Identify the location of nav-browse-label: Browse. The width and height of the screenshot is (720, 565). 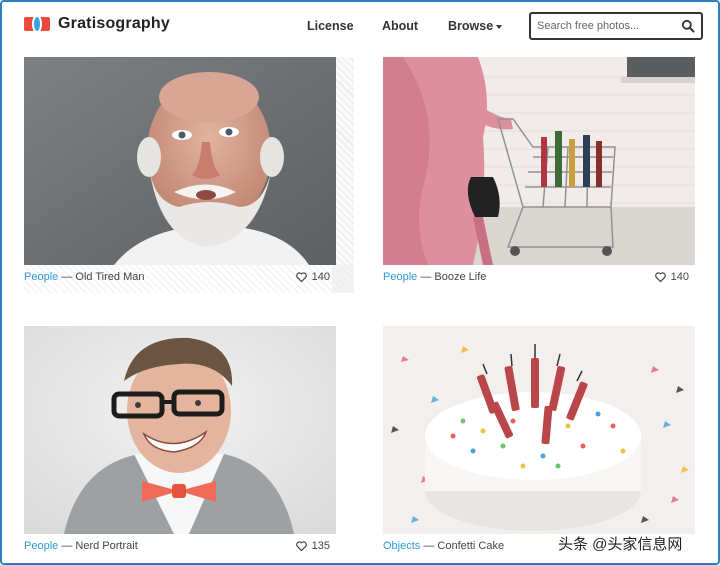
(471, 26).